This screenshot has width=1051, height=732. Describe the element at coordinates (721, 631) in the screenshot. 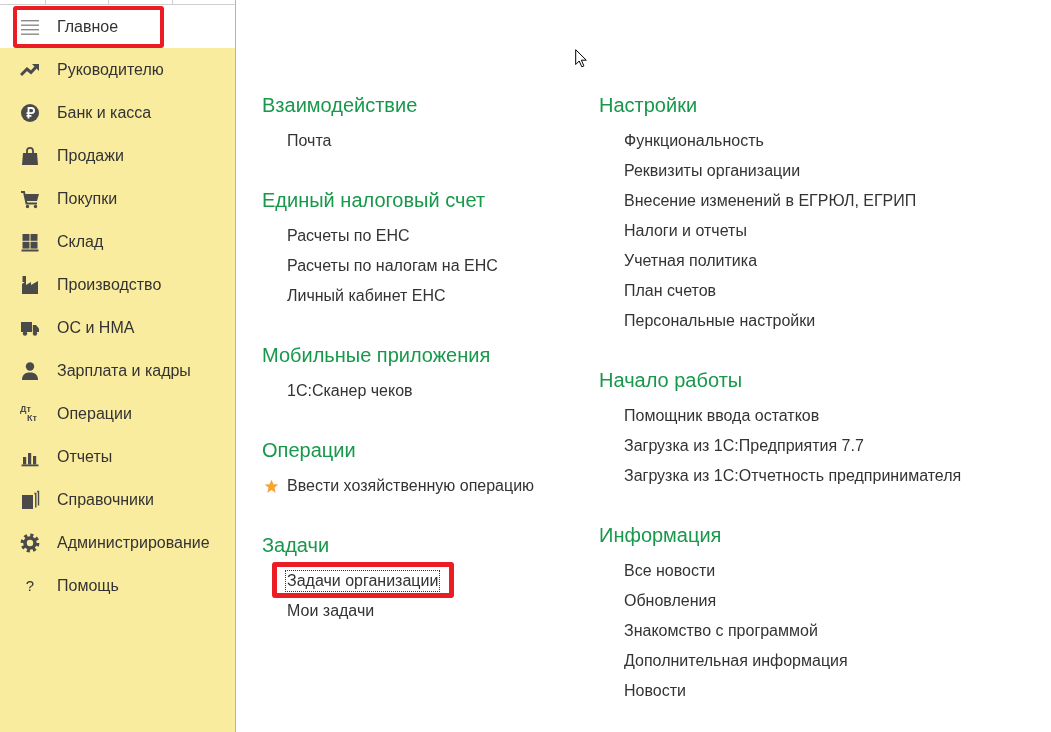

I see `section-link: Знакомство с программой` at that location.